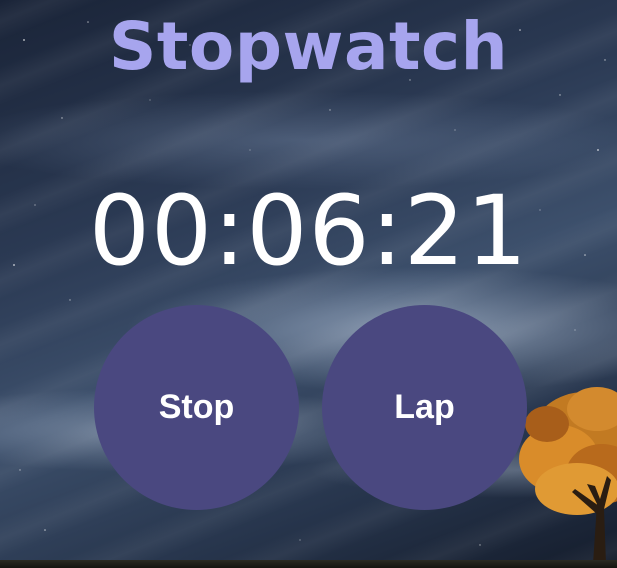 Image resolution: width=617 pixels, height=568 pixels. Describe the element at coordinates (196, 407) in the screenshot. I see `stop-button: Stop` at that location.